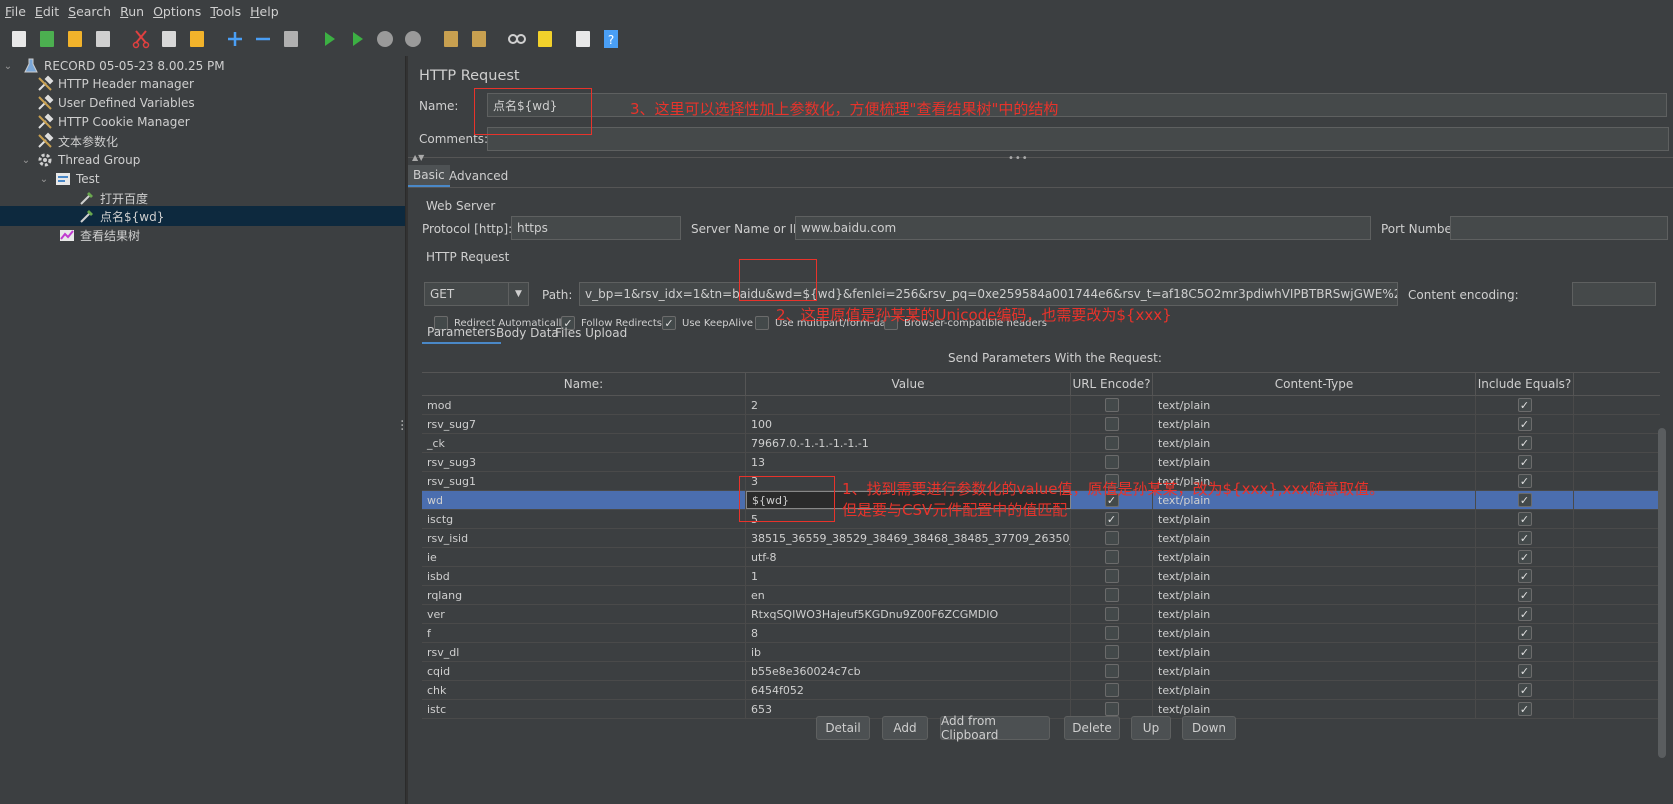 This screenshot has height=804, width=1673. What do you see at coordinates (908, 576) in the screenshot?
I see `cell-value: 1` at bounding box center [908, 576].